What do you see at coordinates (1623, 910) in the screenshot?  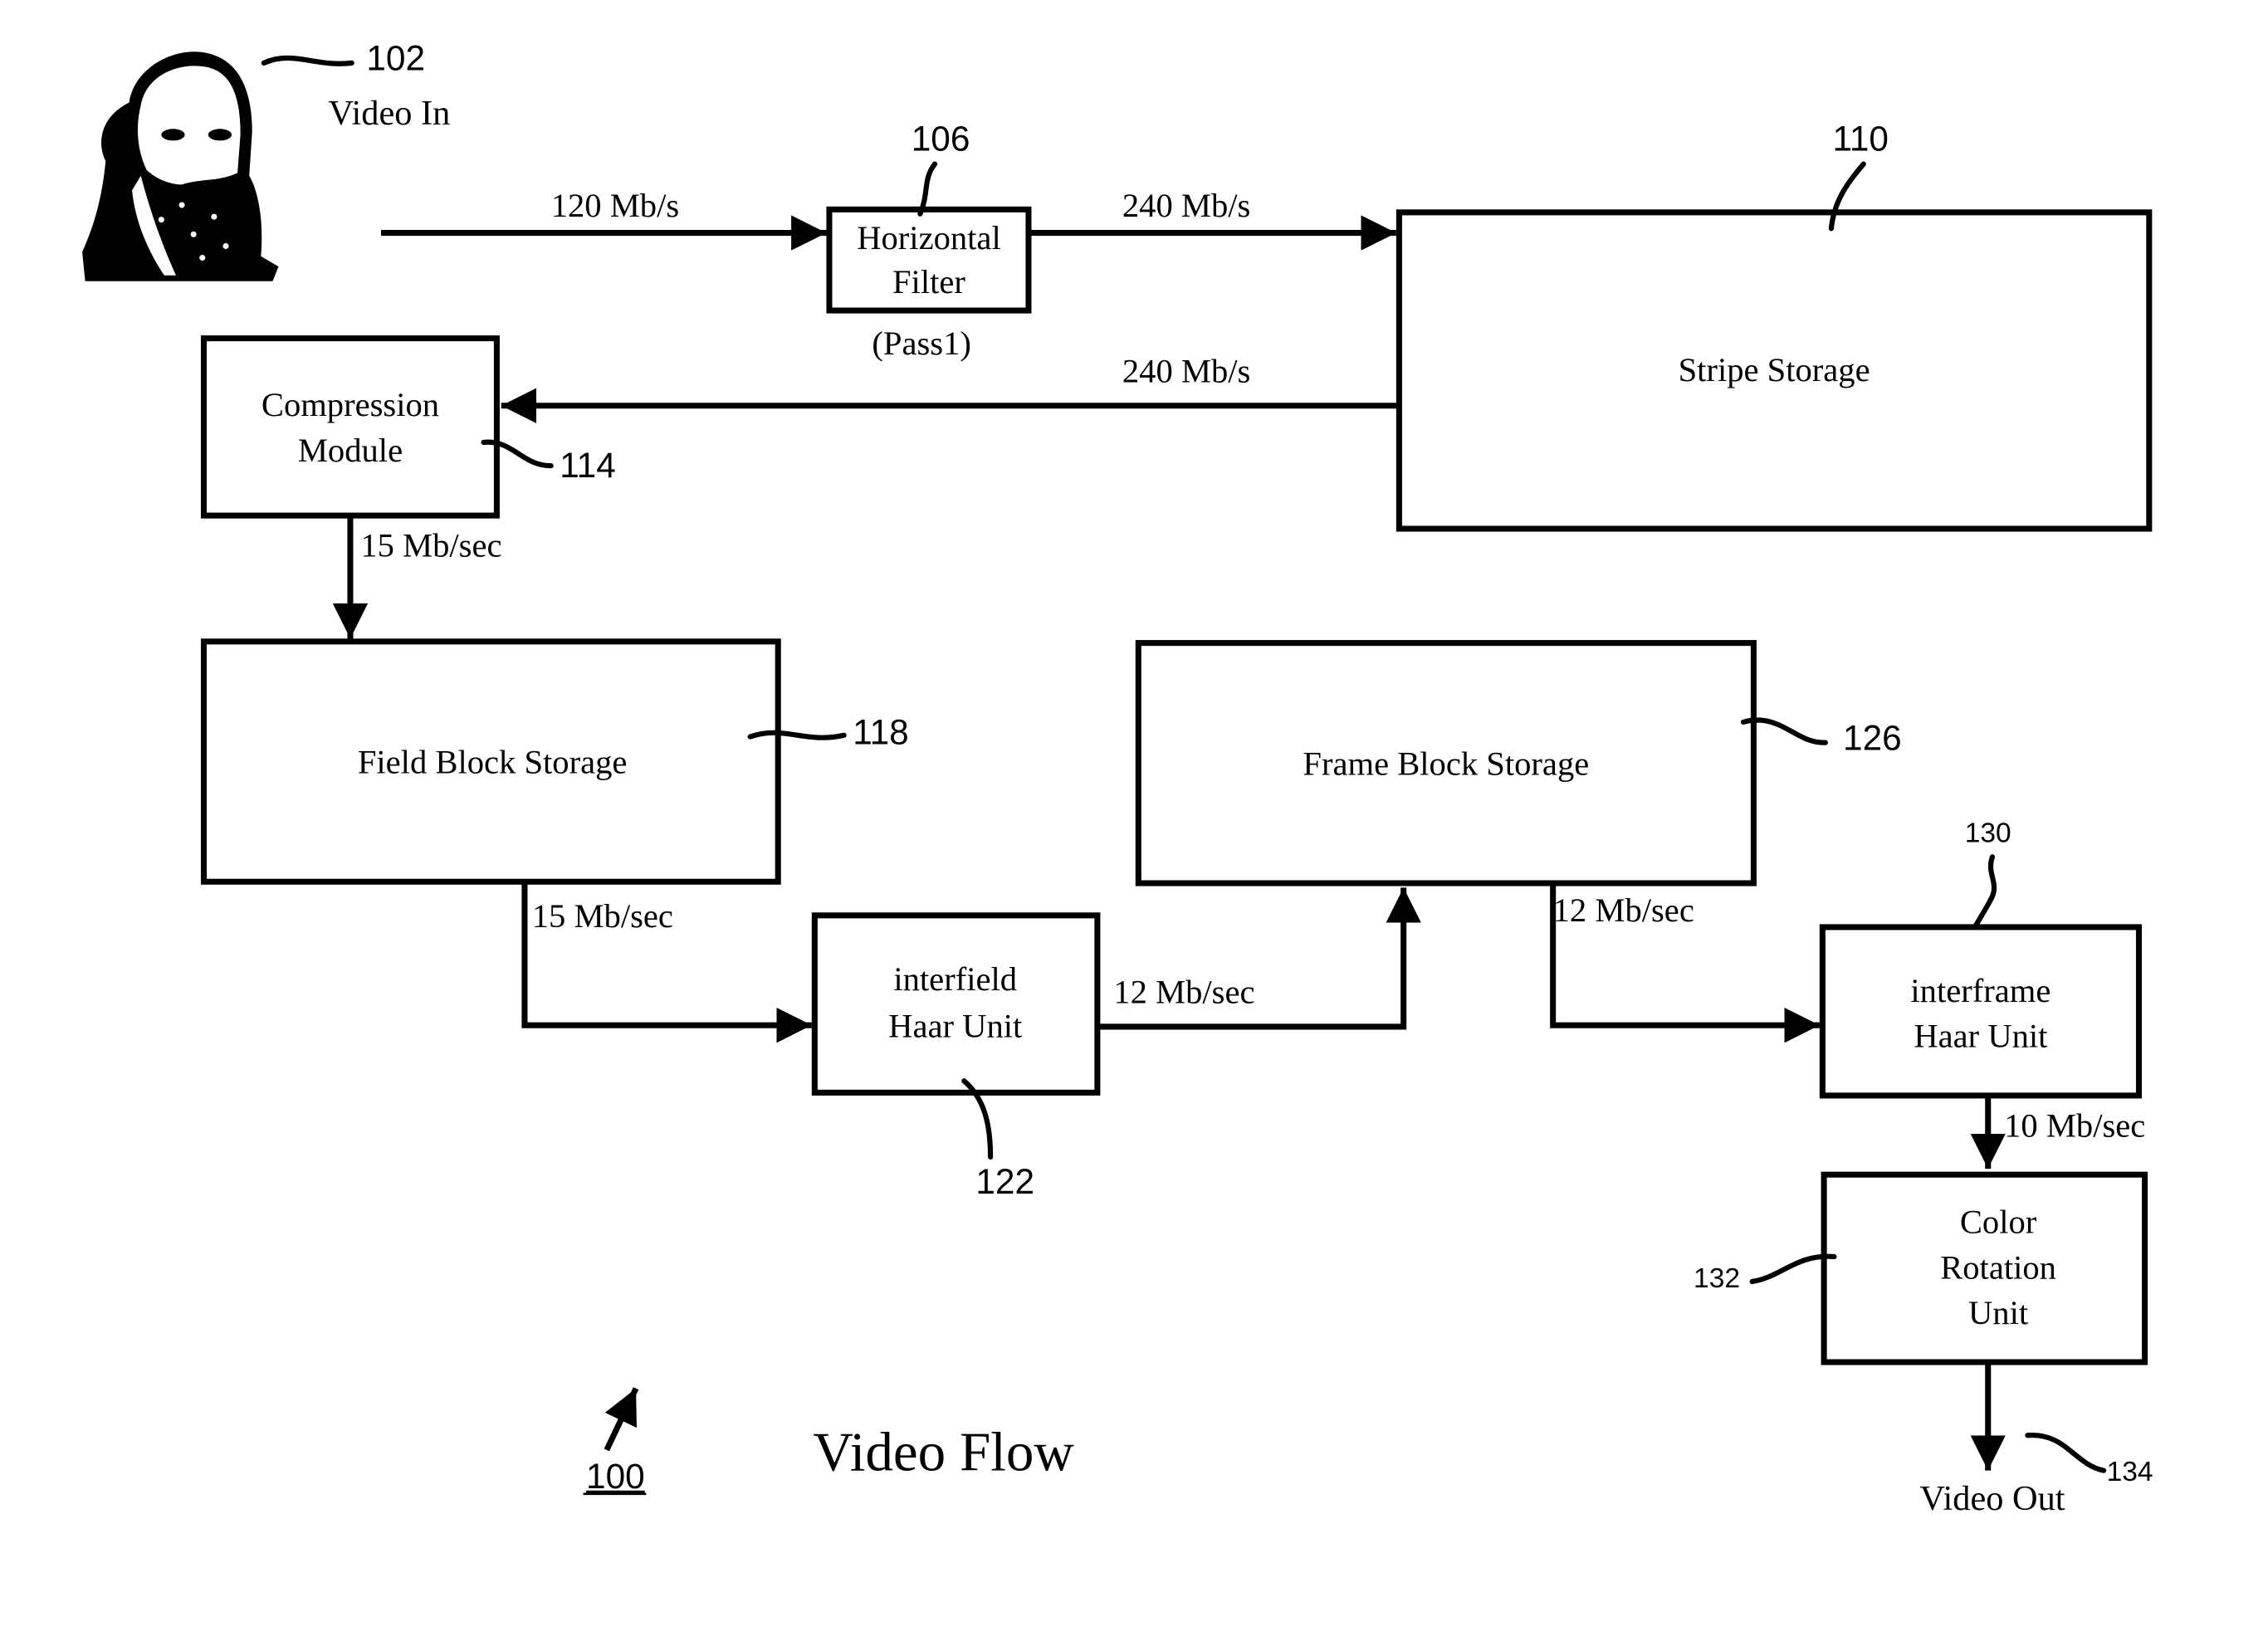 I see `rate-label-frame-to-interframe: 12 Mb/sec` at bounding box center [1623, 910].